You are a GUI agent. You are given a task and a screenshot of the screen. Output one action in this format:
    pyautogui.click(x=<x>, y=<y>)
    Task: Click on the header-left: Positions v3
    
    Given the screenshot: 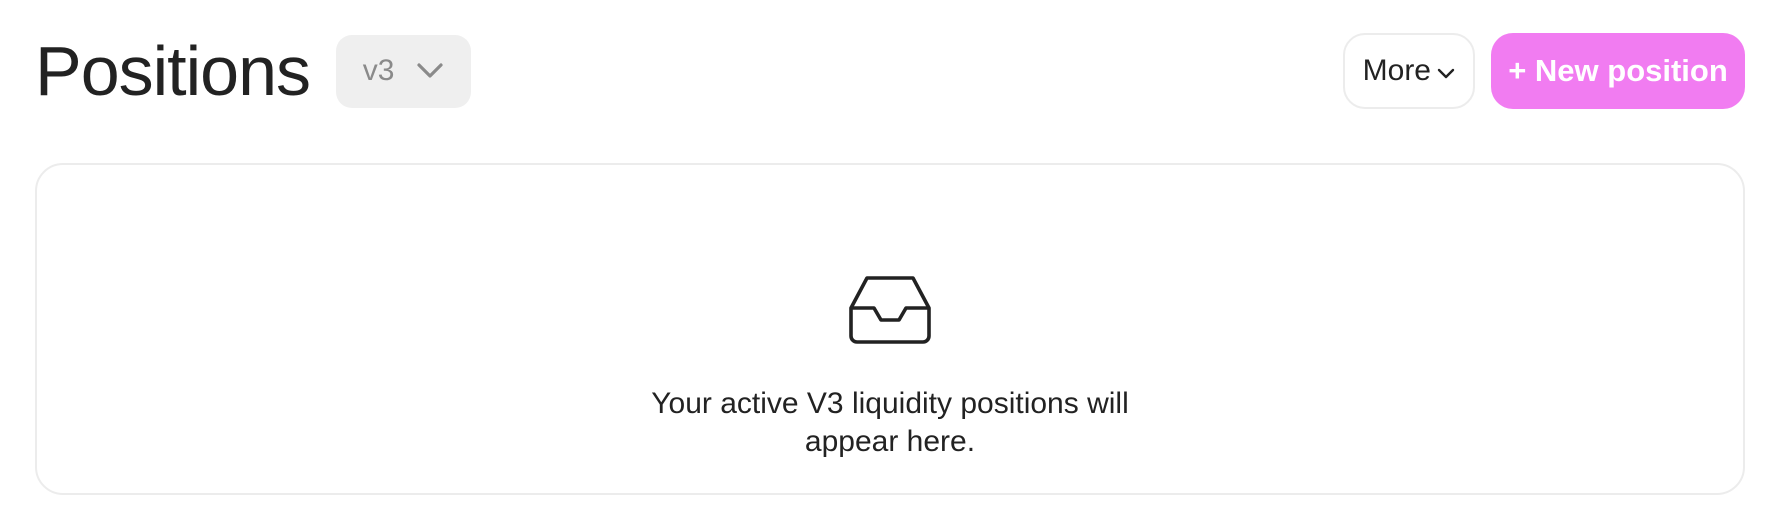 What is the action you would take?
    pyautogui.click(x=253, y=71)
    